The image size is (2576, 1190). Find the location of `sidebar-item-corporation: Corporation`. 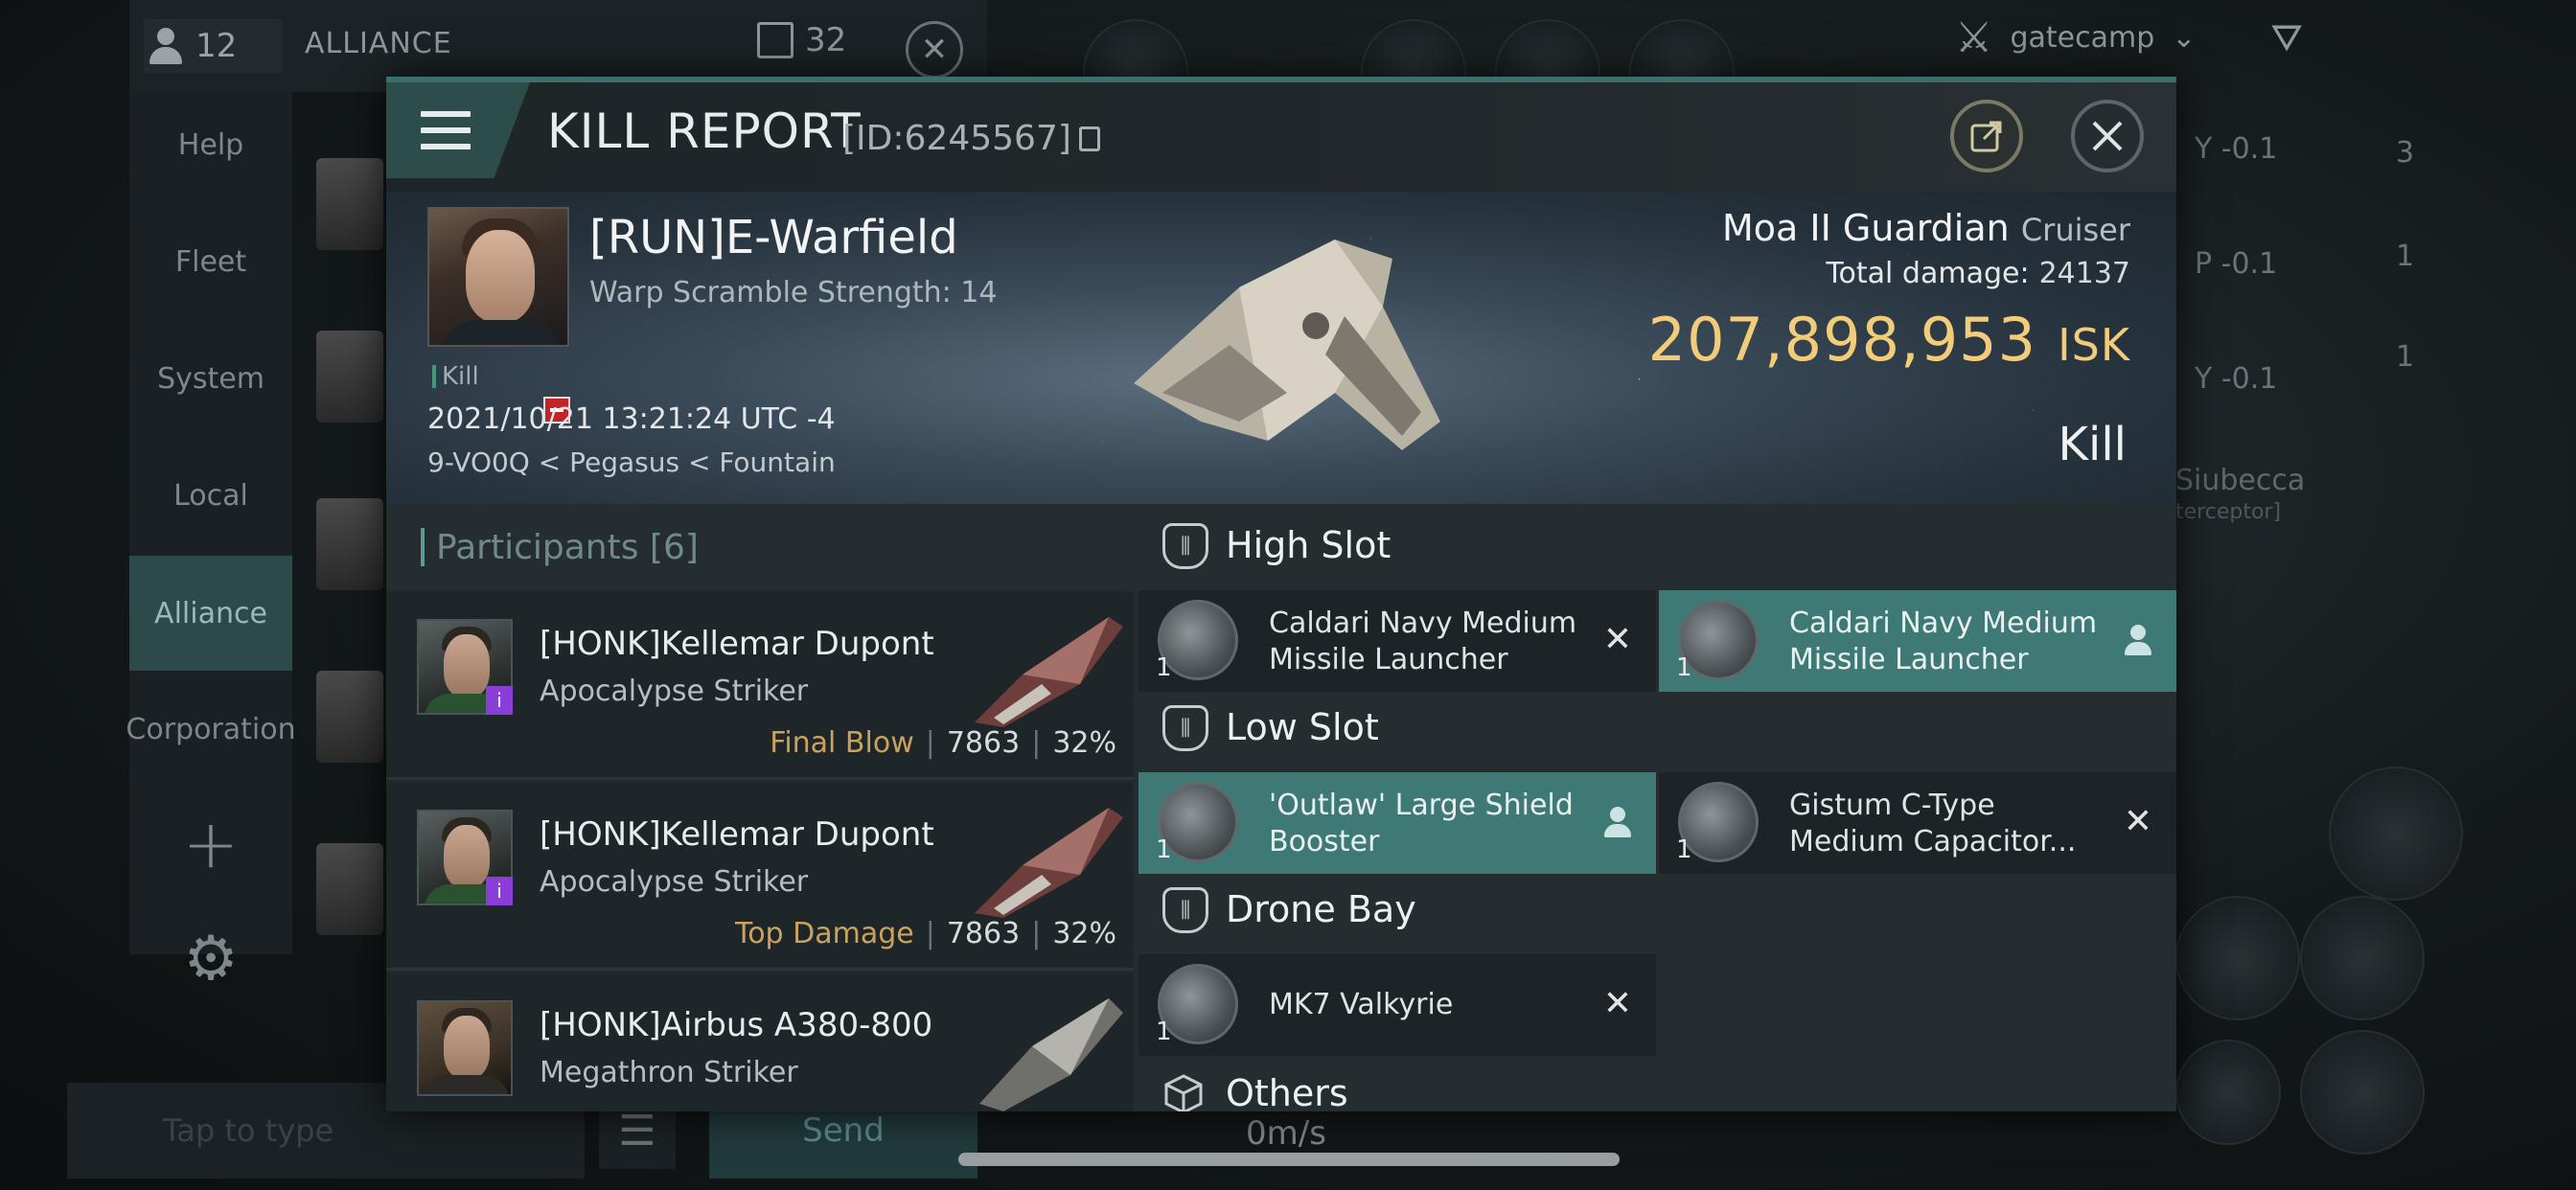

sidebar-item-corporation: Corporation is located at coordinates (211, 729).